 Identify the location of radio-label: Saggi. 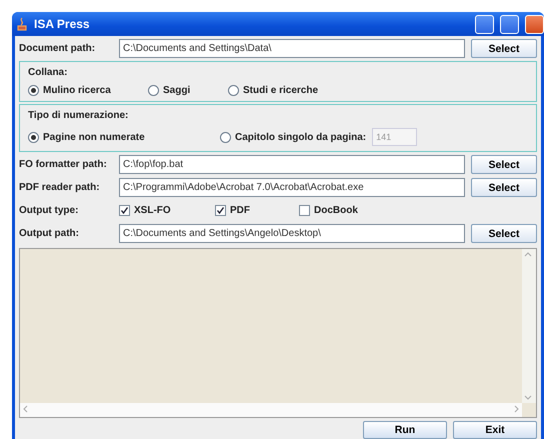
(176, 90).